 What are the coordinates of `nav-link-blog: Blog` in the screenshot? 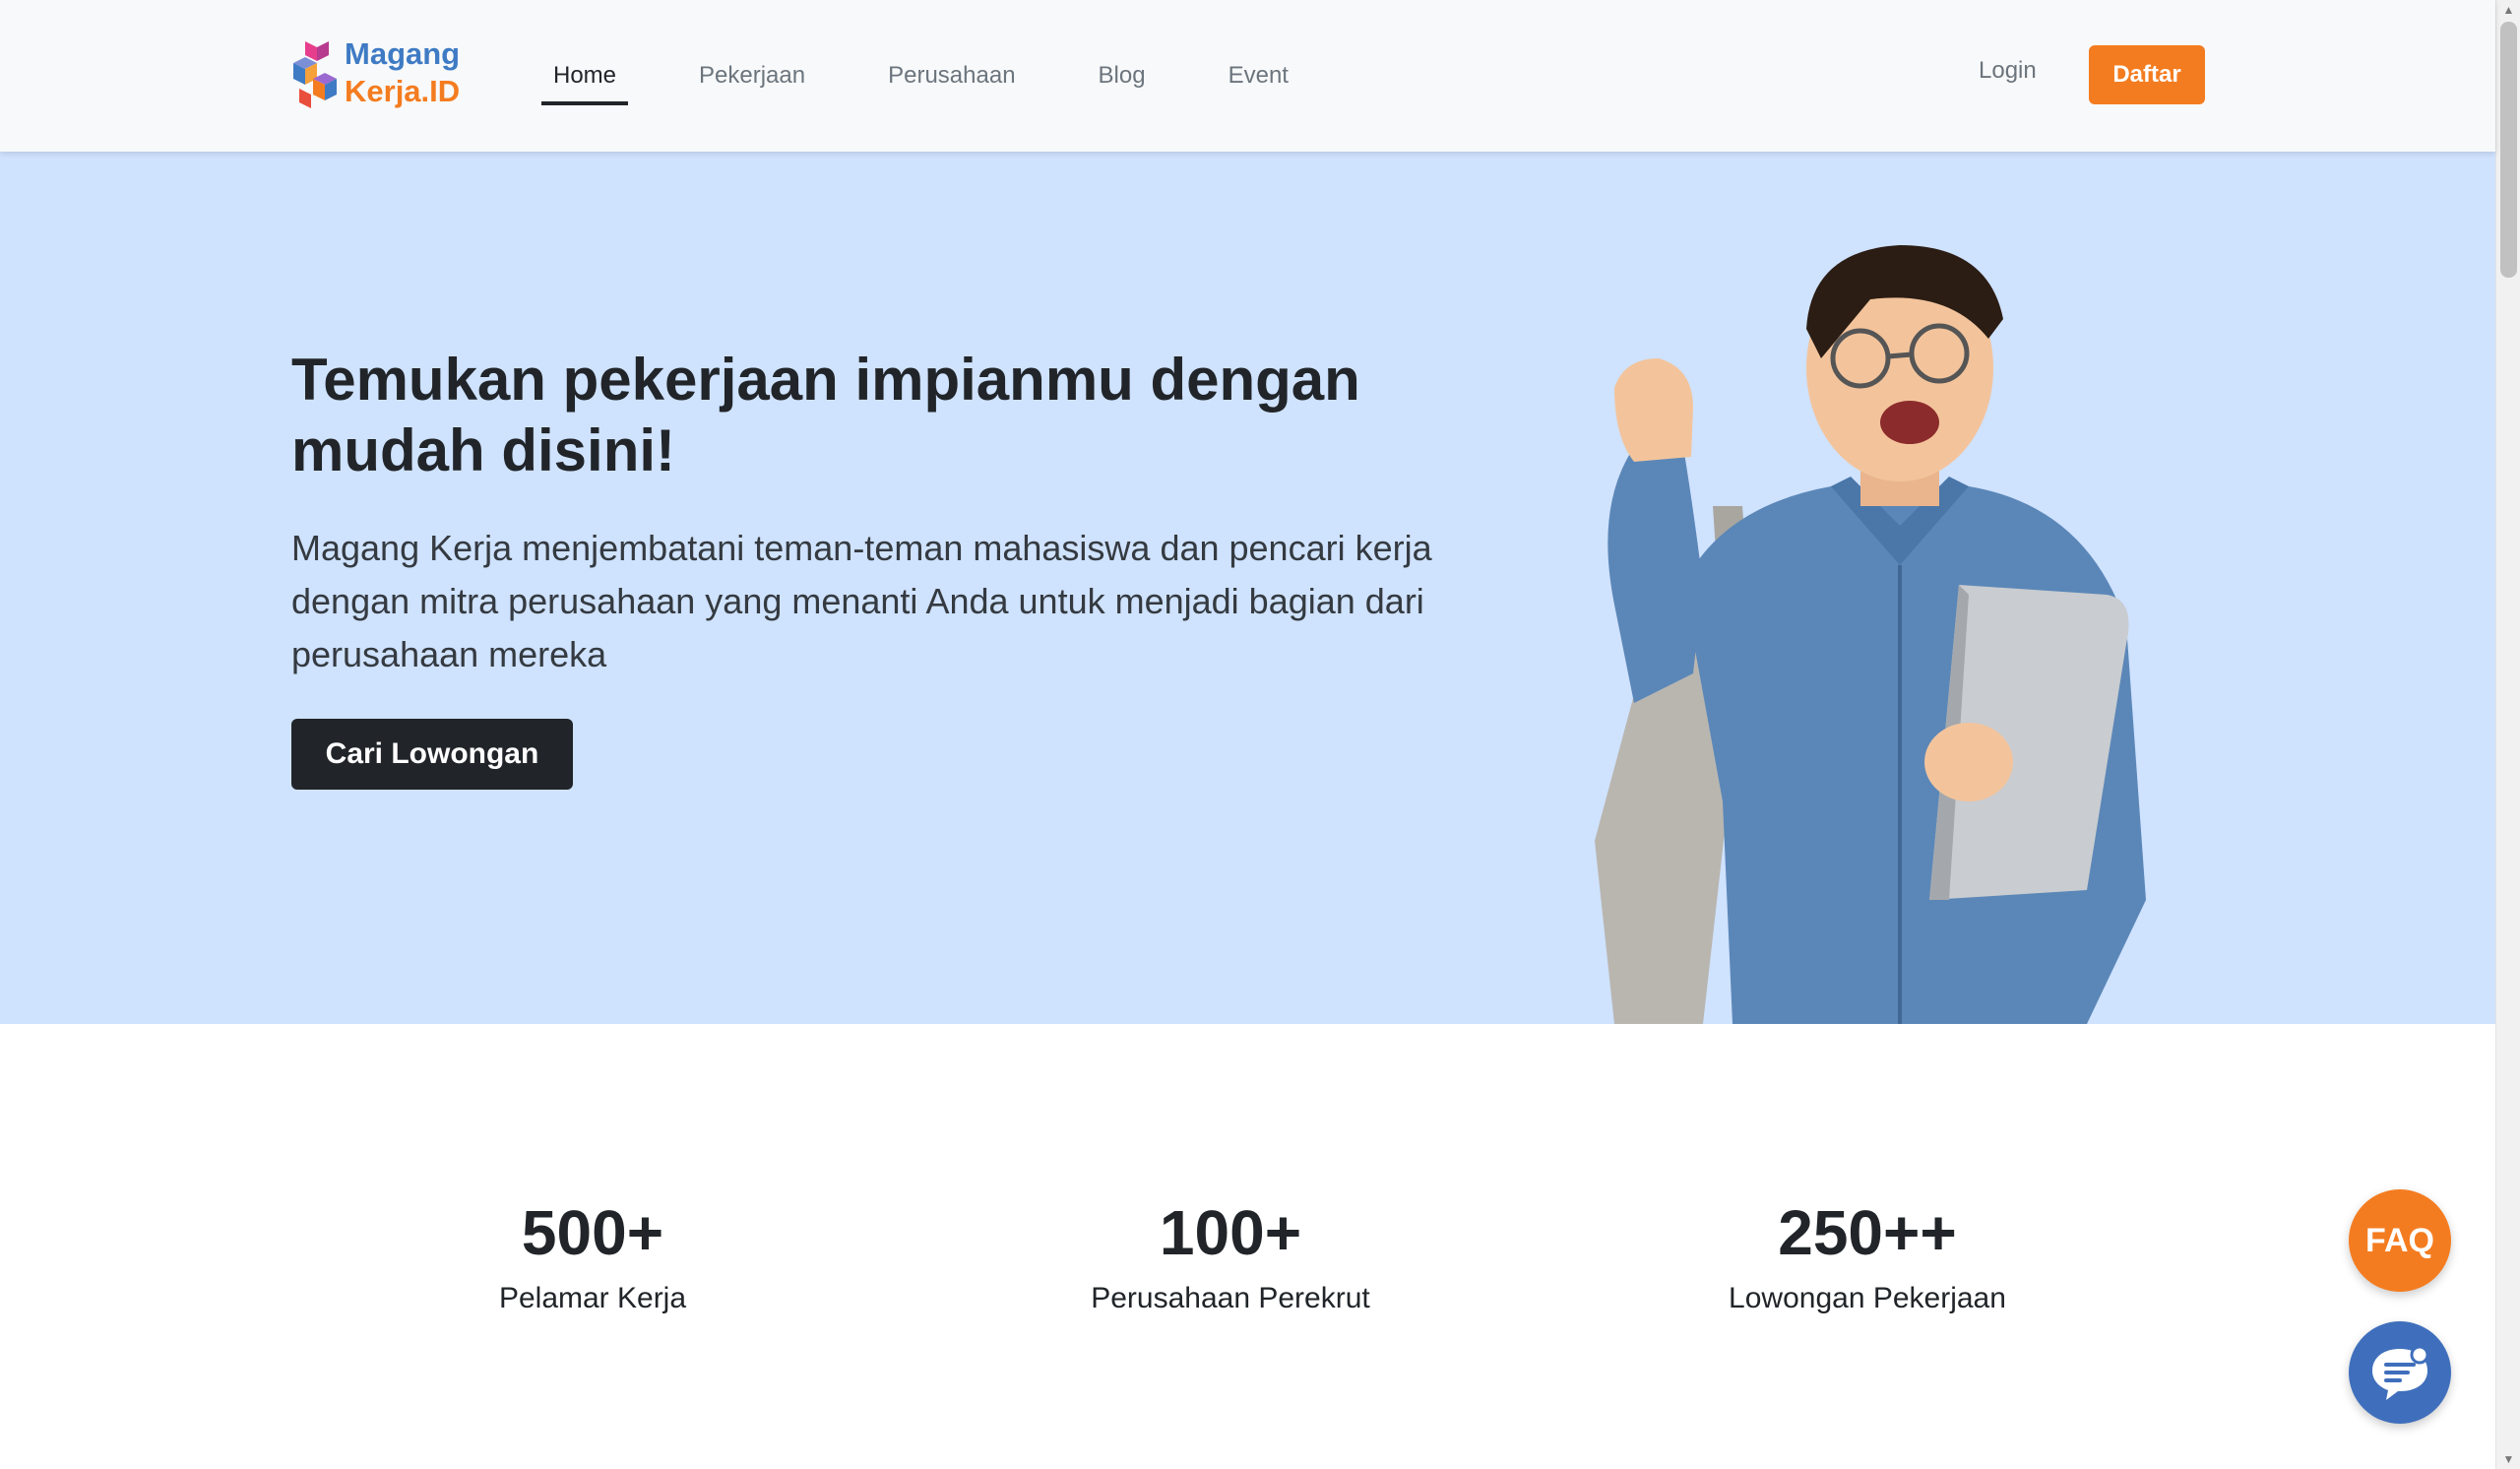 It's located at (1122, 75).